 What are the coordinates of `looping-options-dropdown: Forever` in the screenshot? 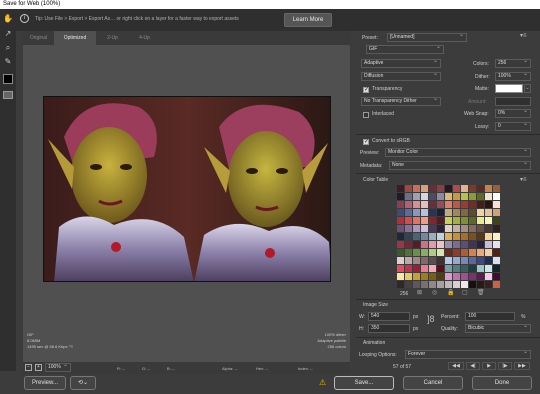 It's located at (468, 354).